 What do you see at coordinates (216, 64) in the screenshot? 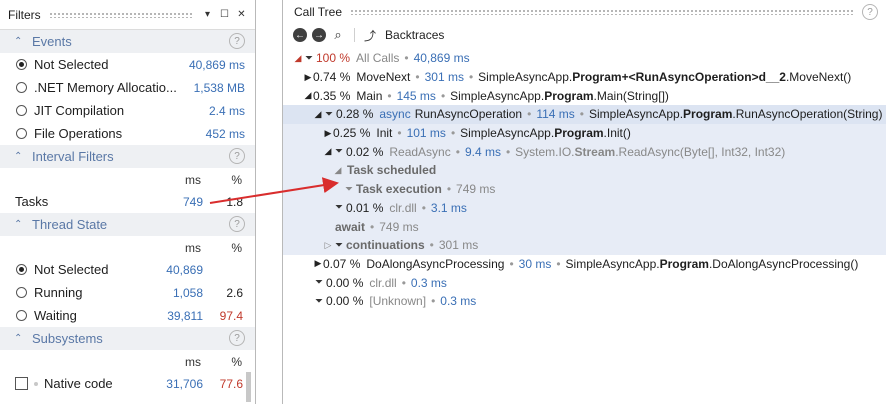
I see `filter-value: 40,869 ms` at bounding box center [216, 64].